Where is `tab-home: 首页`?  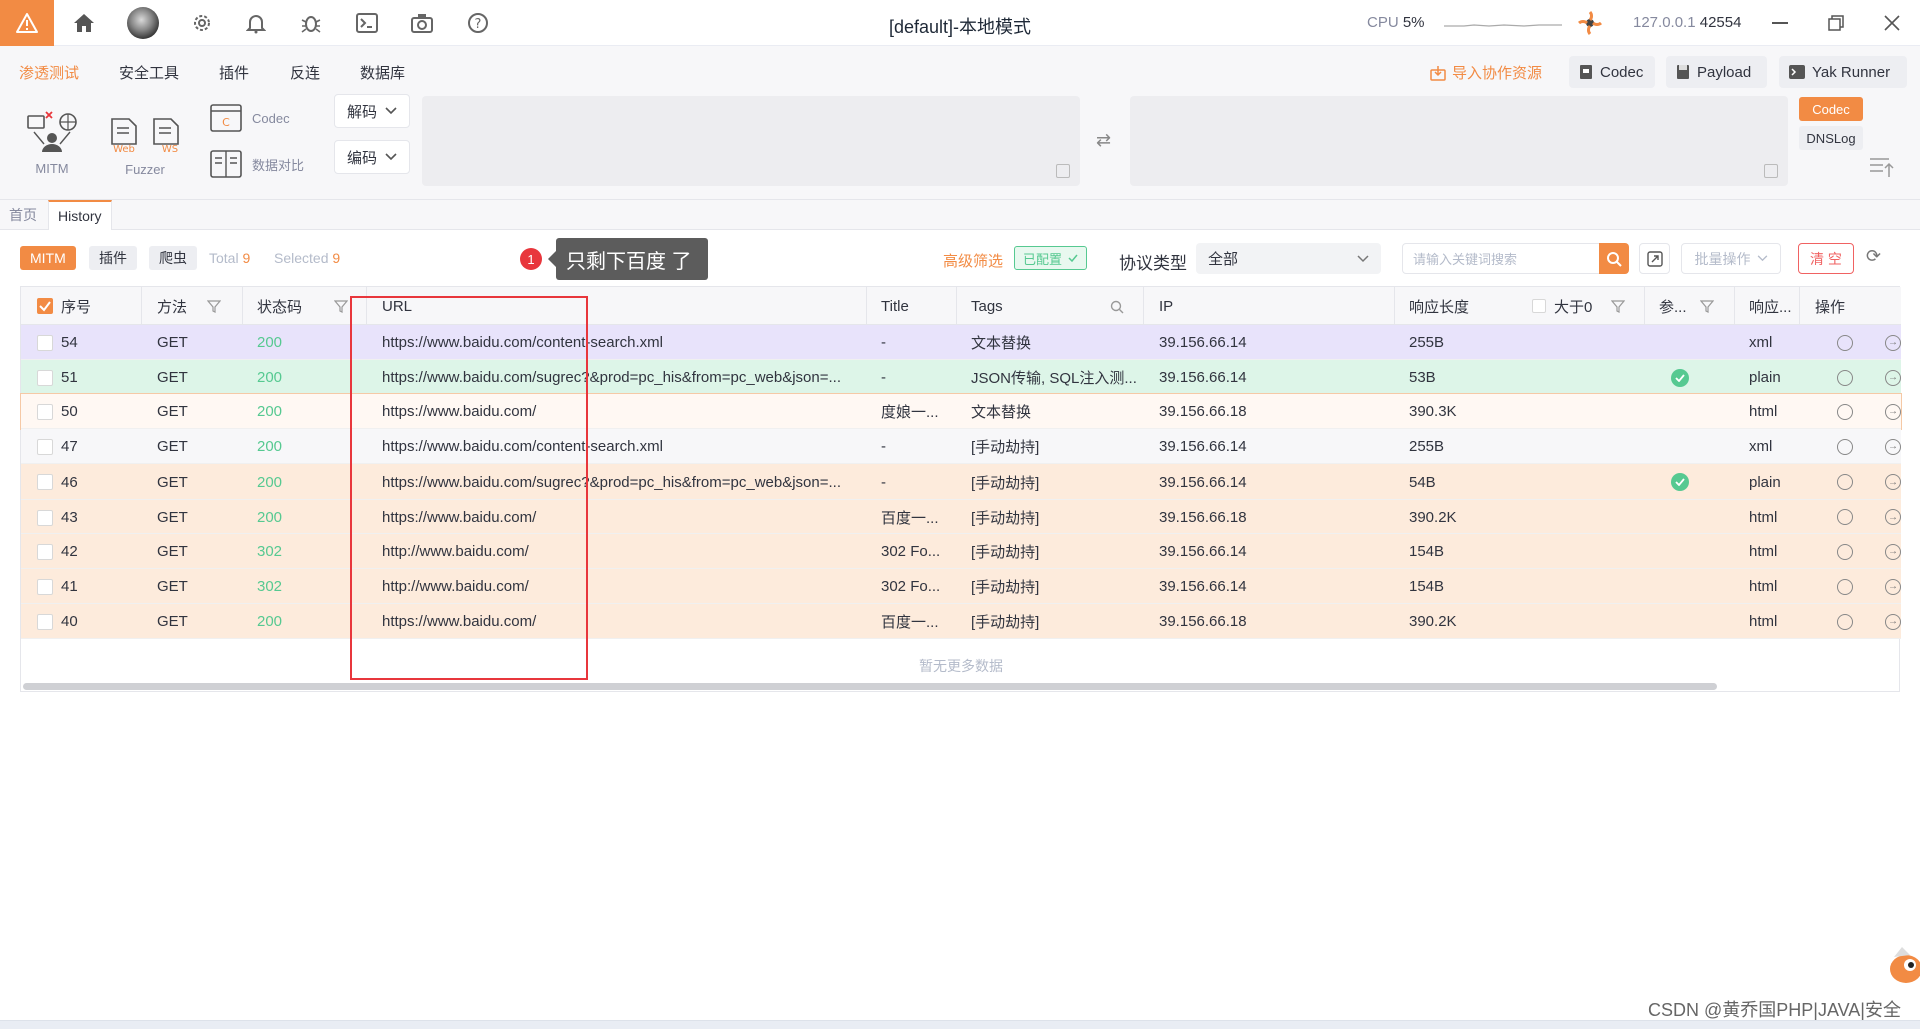 tab-home: 首页 is located at coordinates (23, 215).